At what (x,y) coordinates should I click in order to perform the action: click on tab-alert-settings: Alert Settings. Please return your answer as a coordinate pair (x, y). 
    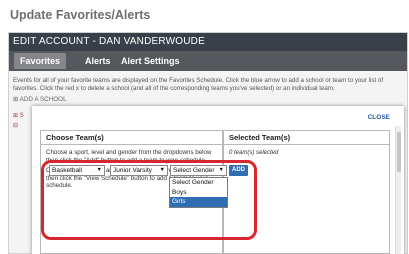
    Looking at the image, I should click on (150, 61).